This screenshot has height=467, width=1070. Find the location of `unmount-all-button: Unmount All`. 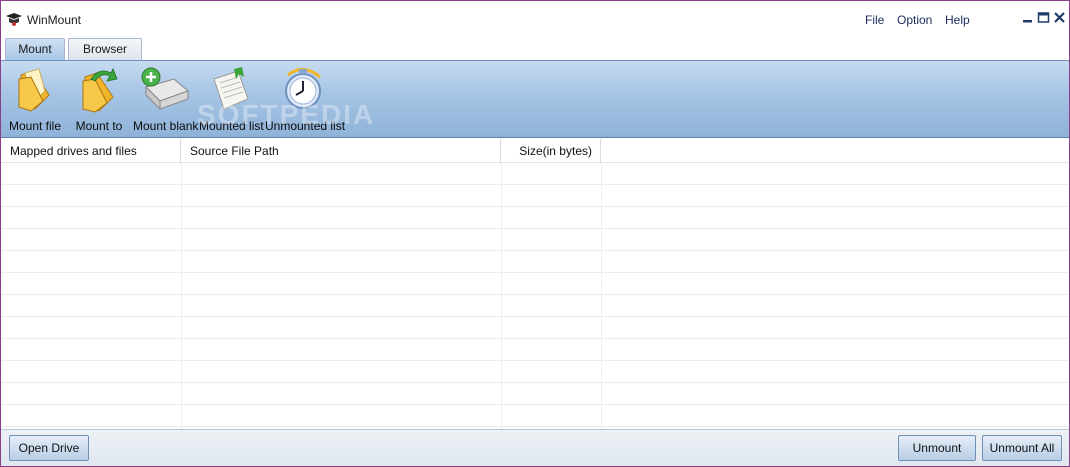

unmount-all-button: Unmount All is located at coordinates (1022, 448).